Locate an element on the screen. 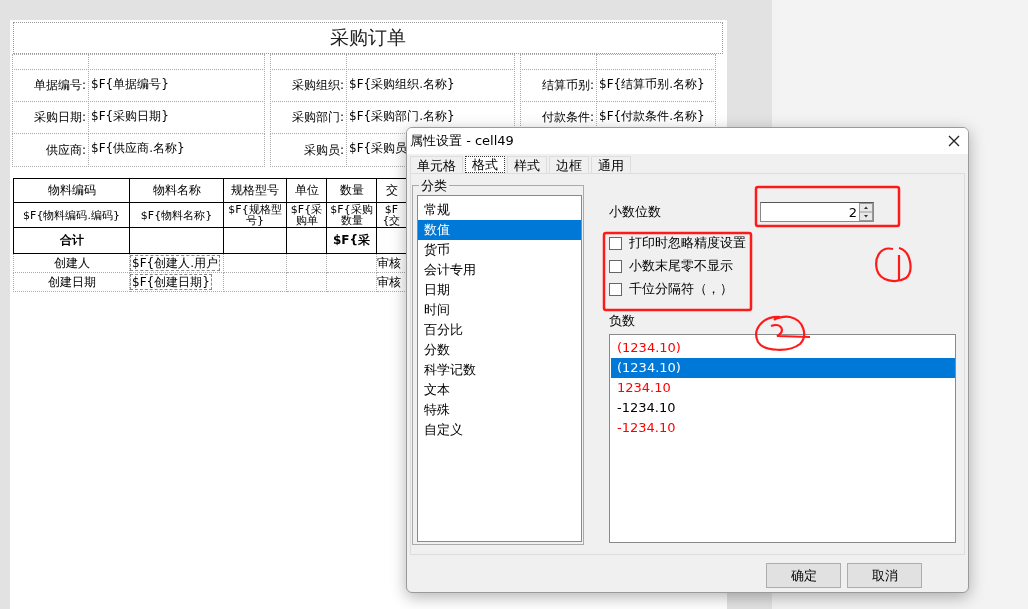 The image size is (1028, 609). field-value: $F{创建日期} is located at coordinates (171, 281).